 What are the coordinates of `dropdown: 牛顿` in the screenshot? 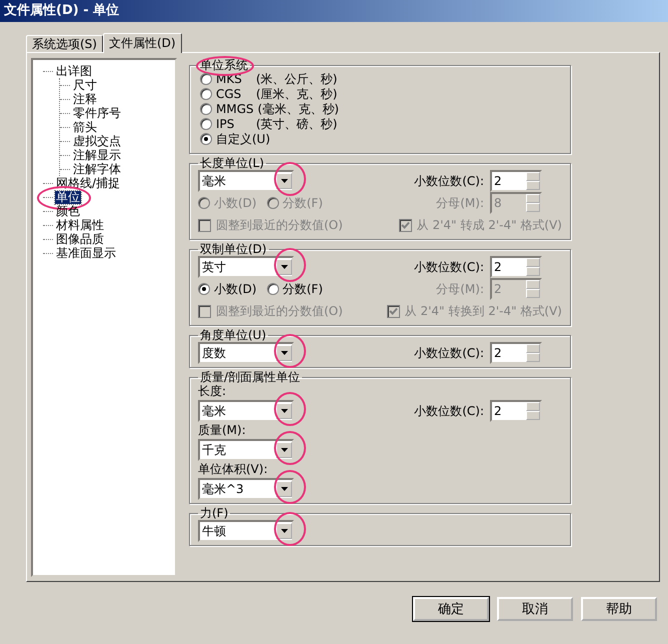 It's located at (246, 531).